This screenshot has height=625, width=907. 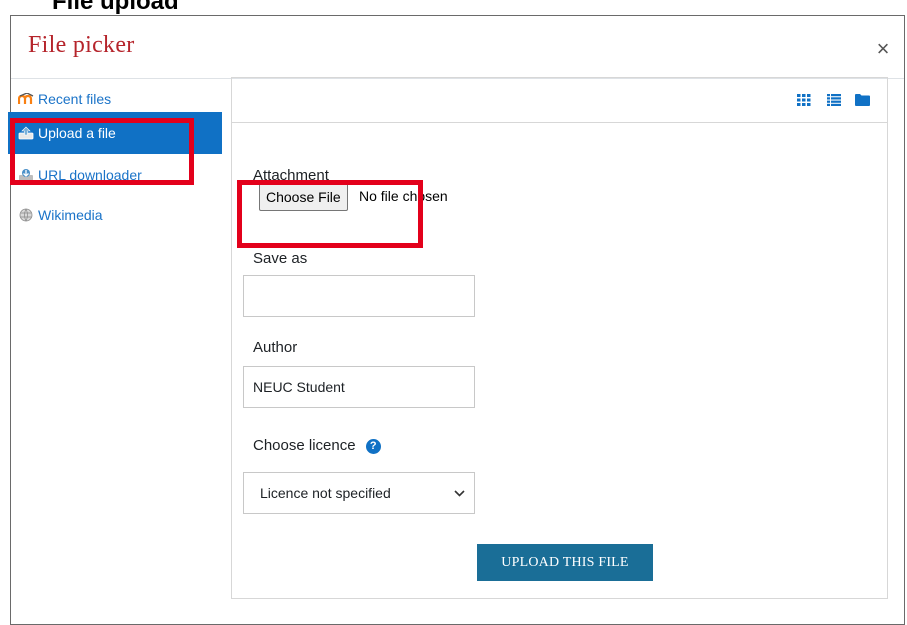 I want to click on help-icon: ?, so click(x=373, y=446).